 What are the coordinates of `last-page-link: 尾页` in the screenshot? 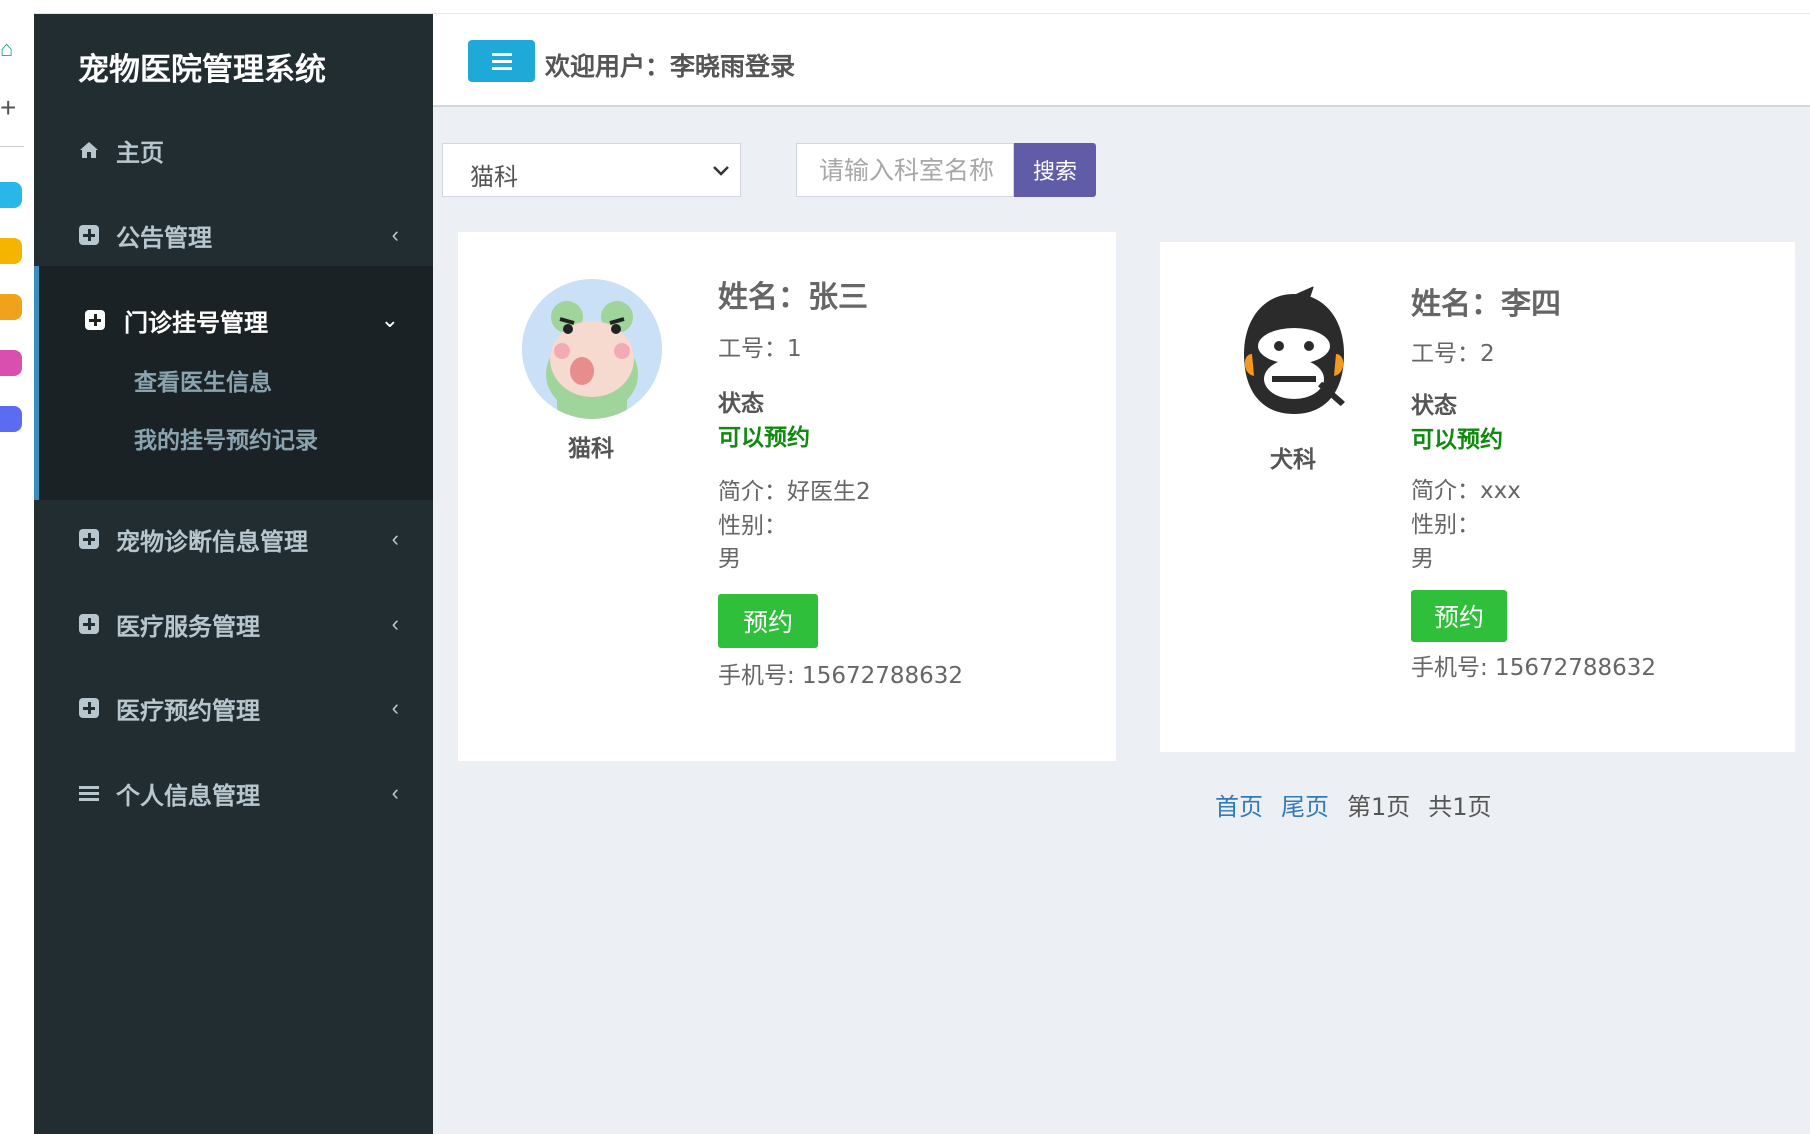 It's located at (1305, 804).